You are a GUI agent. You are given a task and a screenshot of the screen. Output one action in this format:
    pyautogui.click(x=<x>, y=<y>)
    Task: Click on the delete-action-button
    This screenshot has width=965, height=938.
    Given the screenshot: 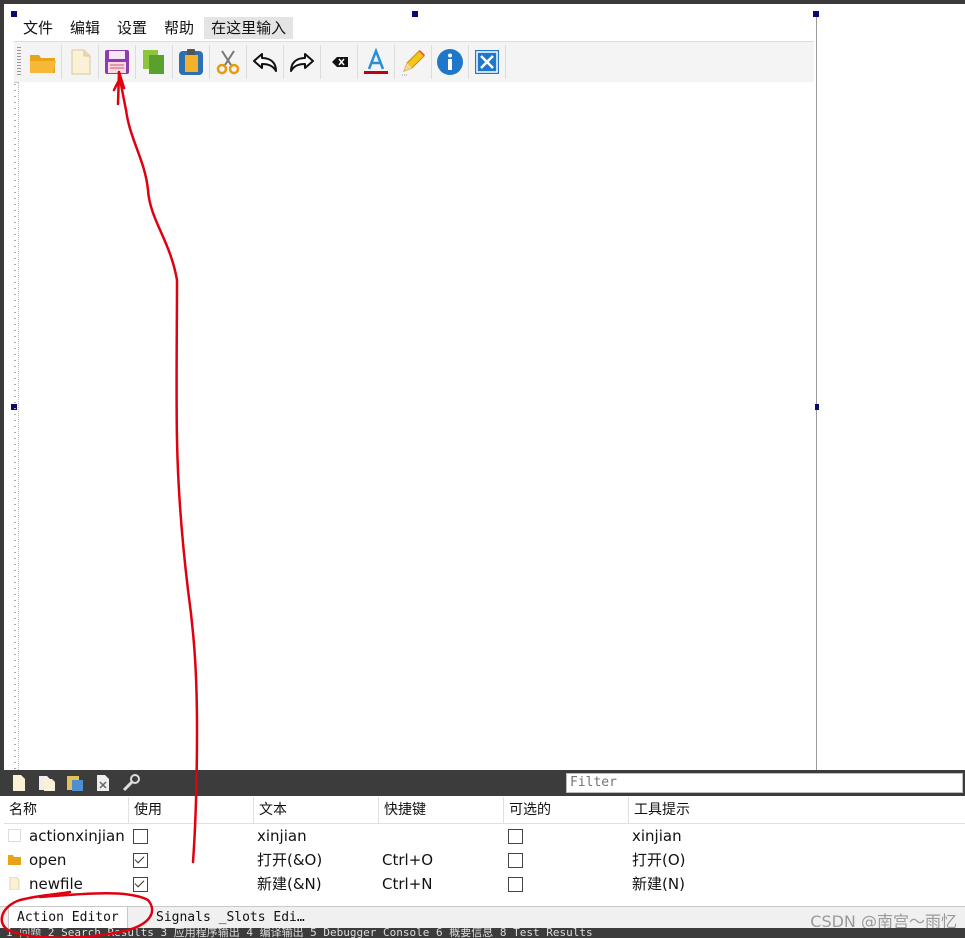 What is the action you would take?
    pyautogui.click(x=103, y=783)
    